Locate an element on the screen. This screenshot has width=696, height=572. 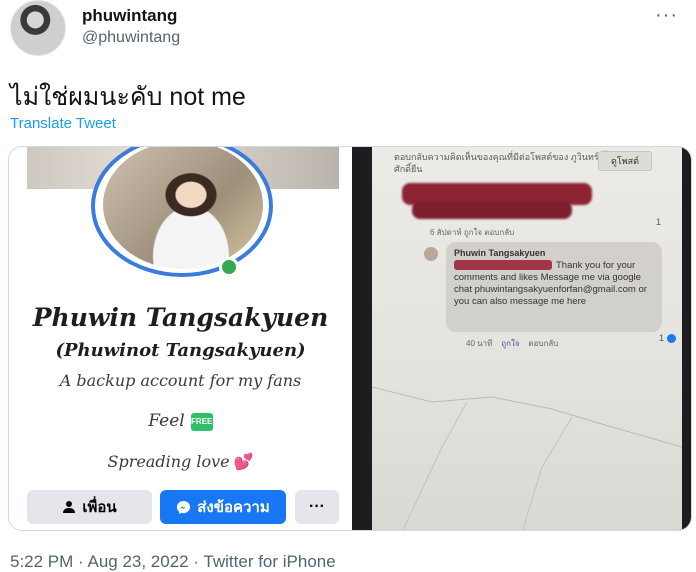
translate-tweet-link: Translate Tweet is located at coordinates (63, 123).